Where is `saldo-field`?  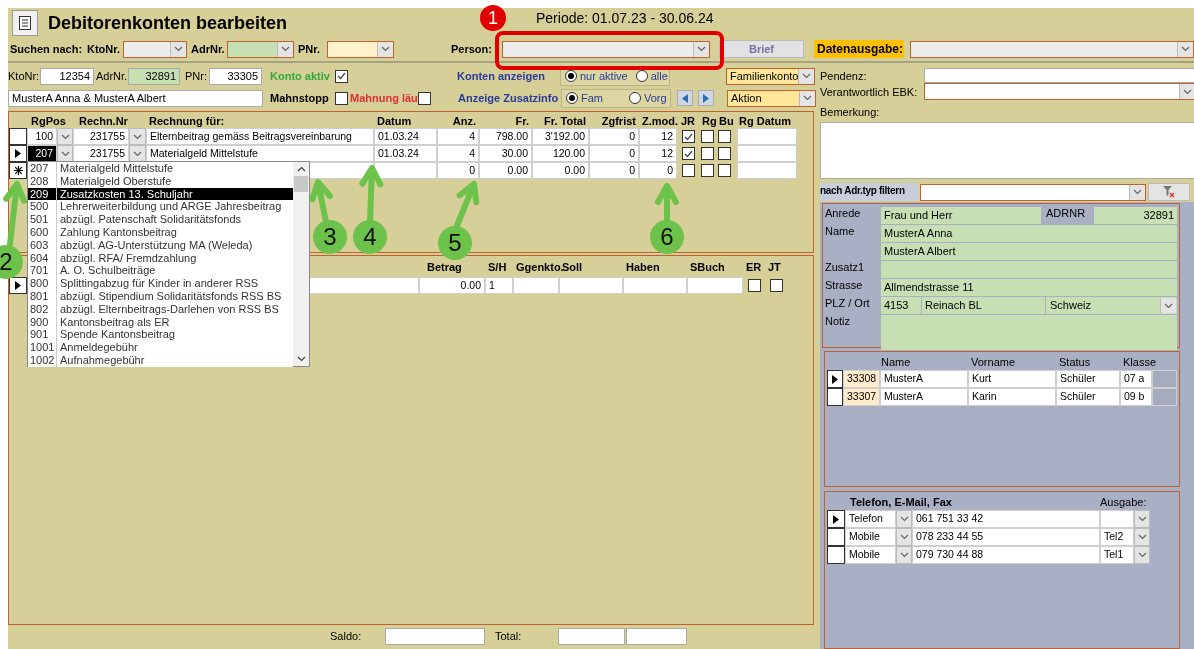
saldo-field is located at coordinates (435, 636).